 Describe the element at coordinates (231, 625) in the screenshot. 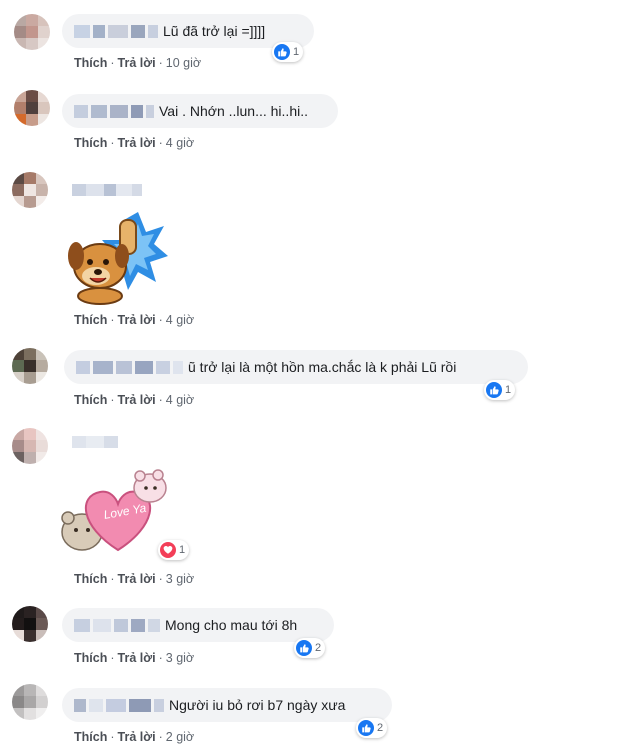

I see `comment-text: Mong cho mau tới 8h` at that location.